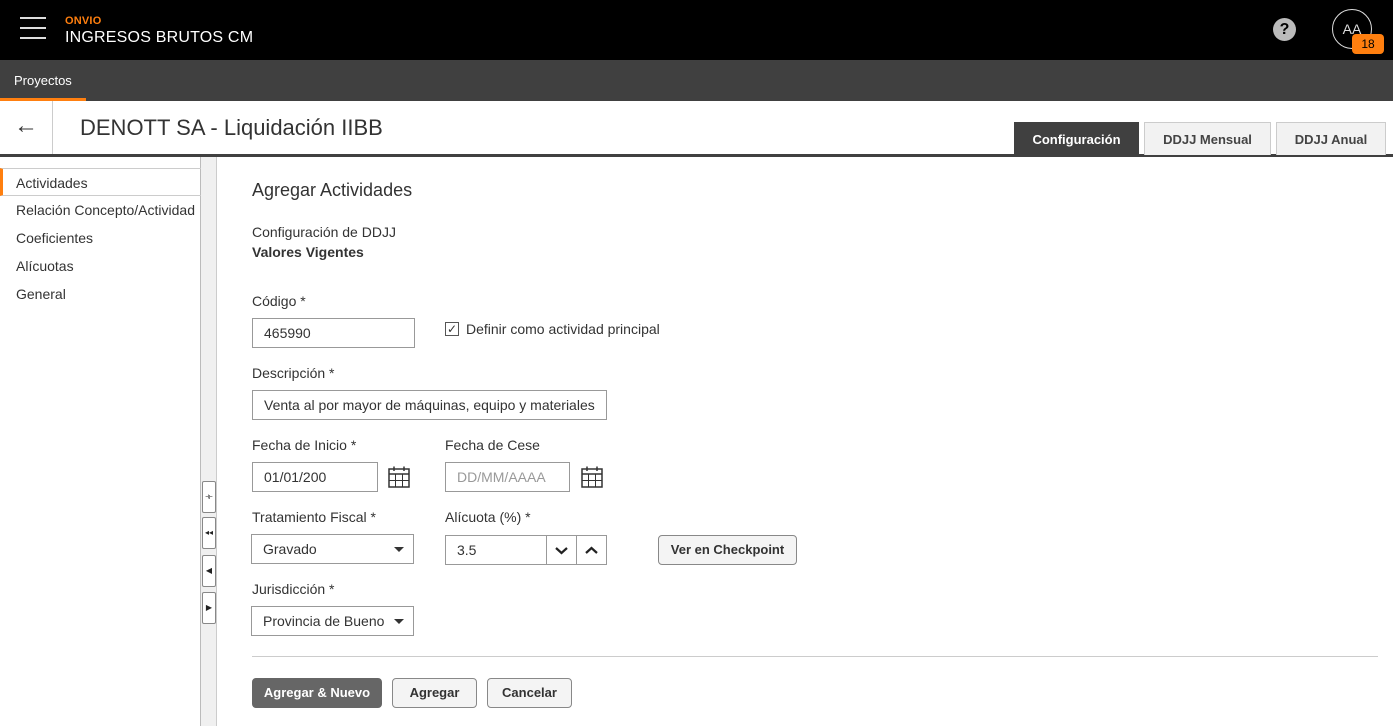 The image size is (1393, 726). I want to click on codigo-label: Código *, so click(279, 301).